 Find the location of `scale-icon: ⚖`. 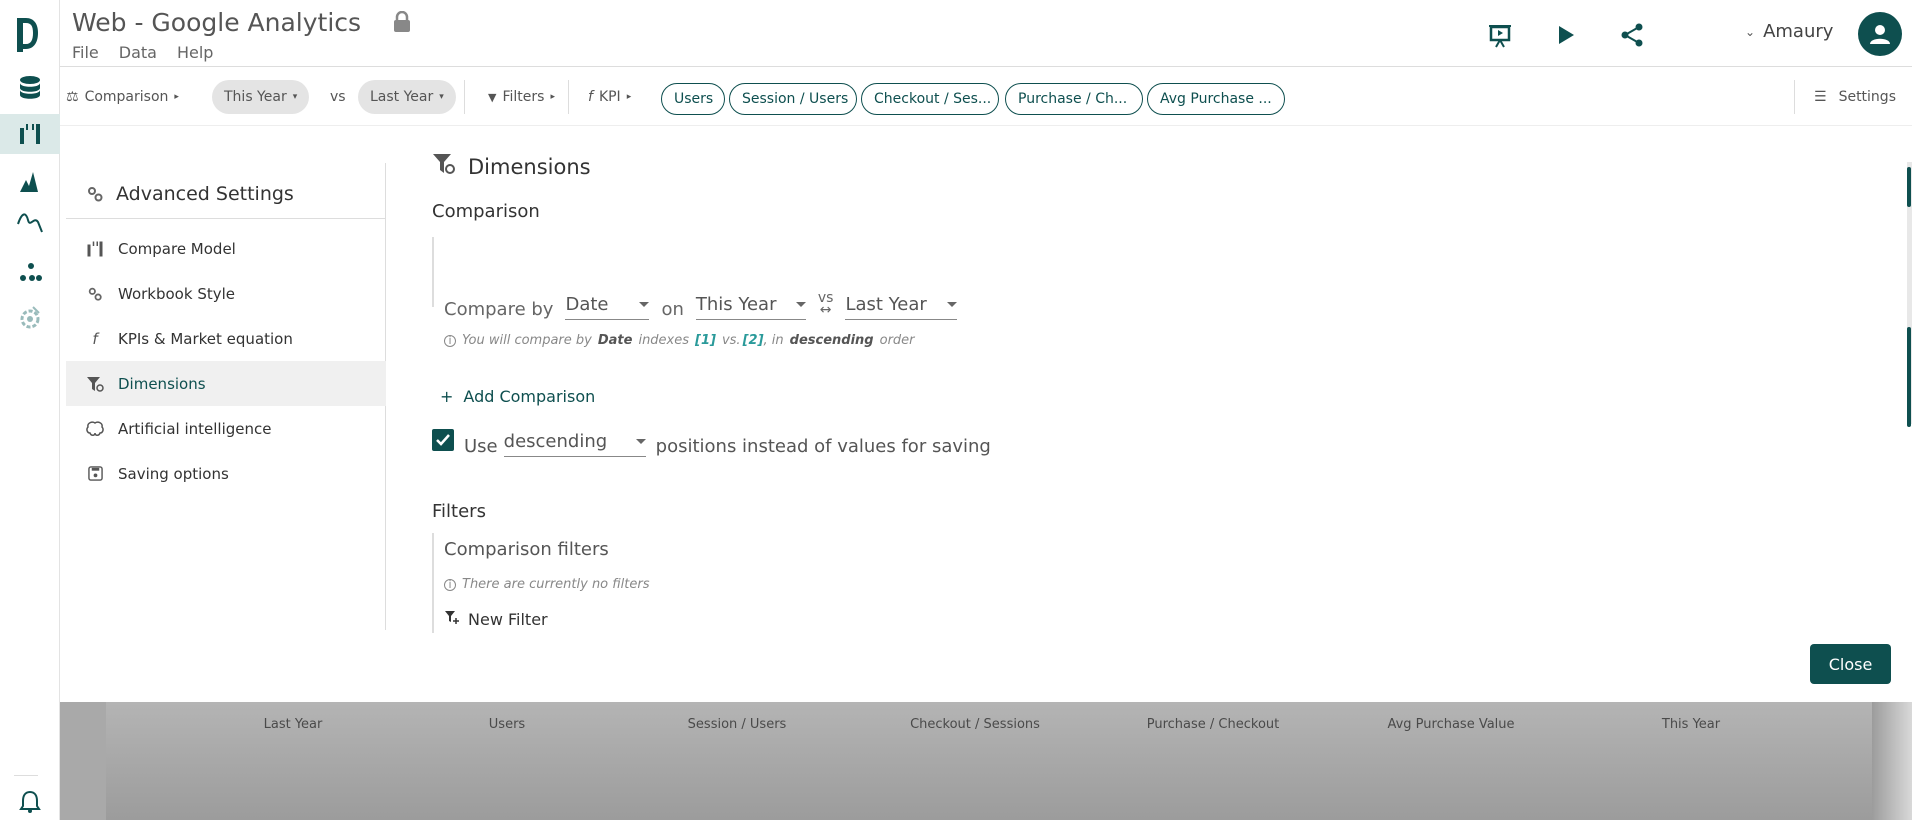

scale-icon: ⚖ is located at coordinates (72, 97).